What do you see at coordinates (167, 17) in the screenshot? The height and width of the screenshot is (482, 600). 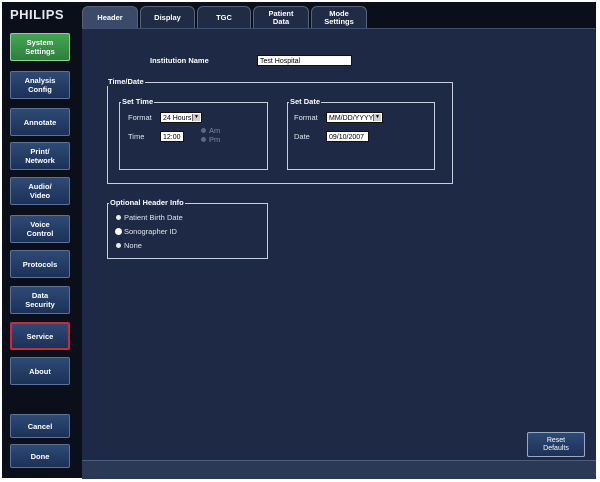 I see `tab-display: Display` at bounding box center [167, 17].